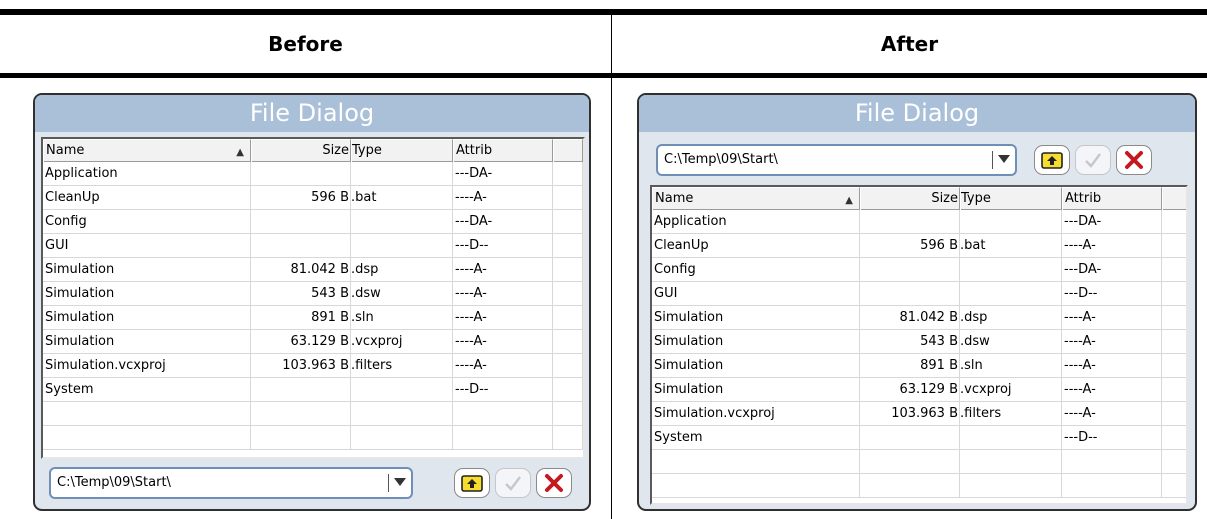  I want to click on header-type-label: Type, so click(367, 150).